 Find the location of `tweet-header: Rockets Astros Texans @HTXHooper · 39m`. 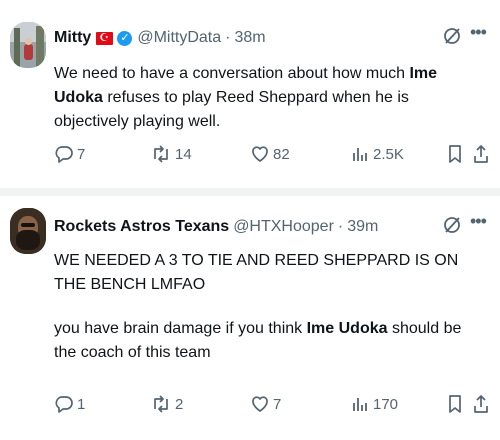

tweet-header: Rockets Astros Texans @HTXHooper · 39m is located at coordinates (216, 227).